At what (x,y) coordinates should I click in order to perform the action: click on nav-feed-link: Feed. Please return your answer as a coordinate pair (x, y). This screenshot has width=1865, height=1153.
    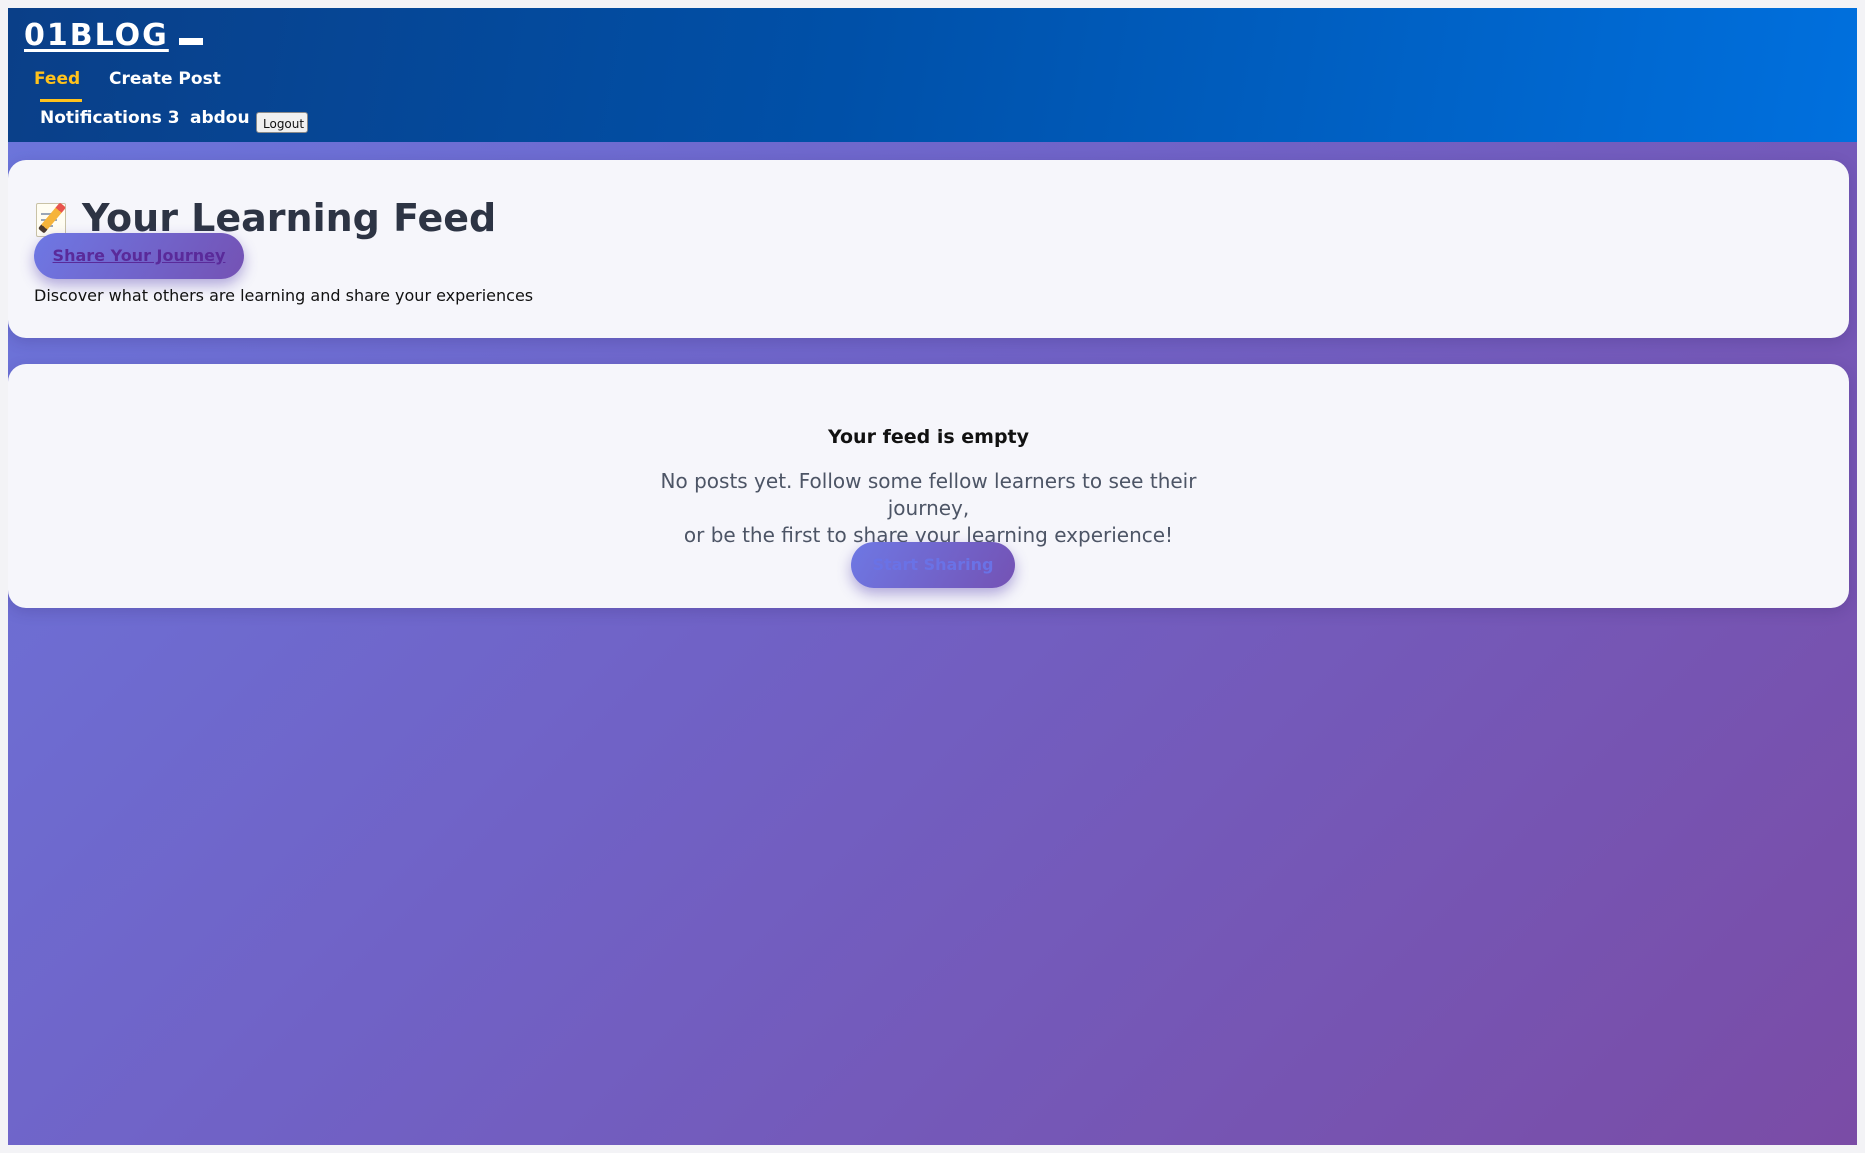
    Looking at the image, I should click on (57, 79).